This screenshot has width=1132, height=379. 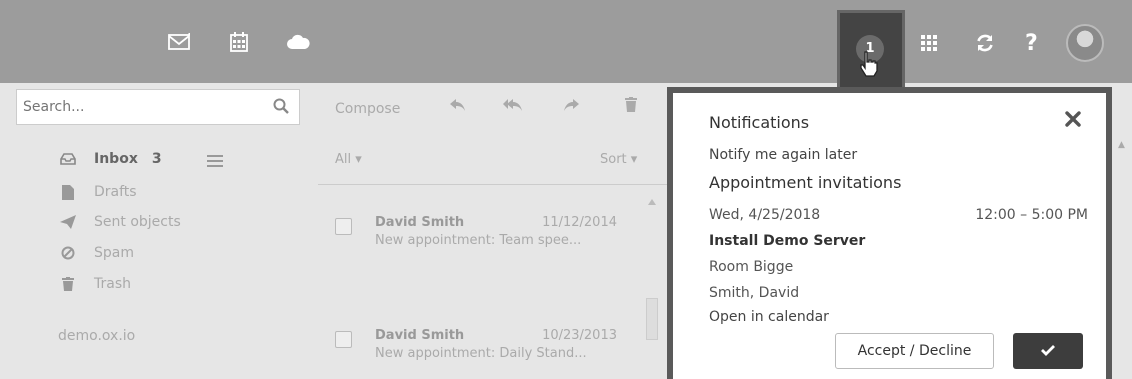 I want to click on accept-decline-button: Accept / Decline, so click(x=914, y=351).